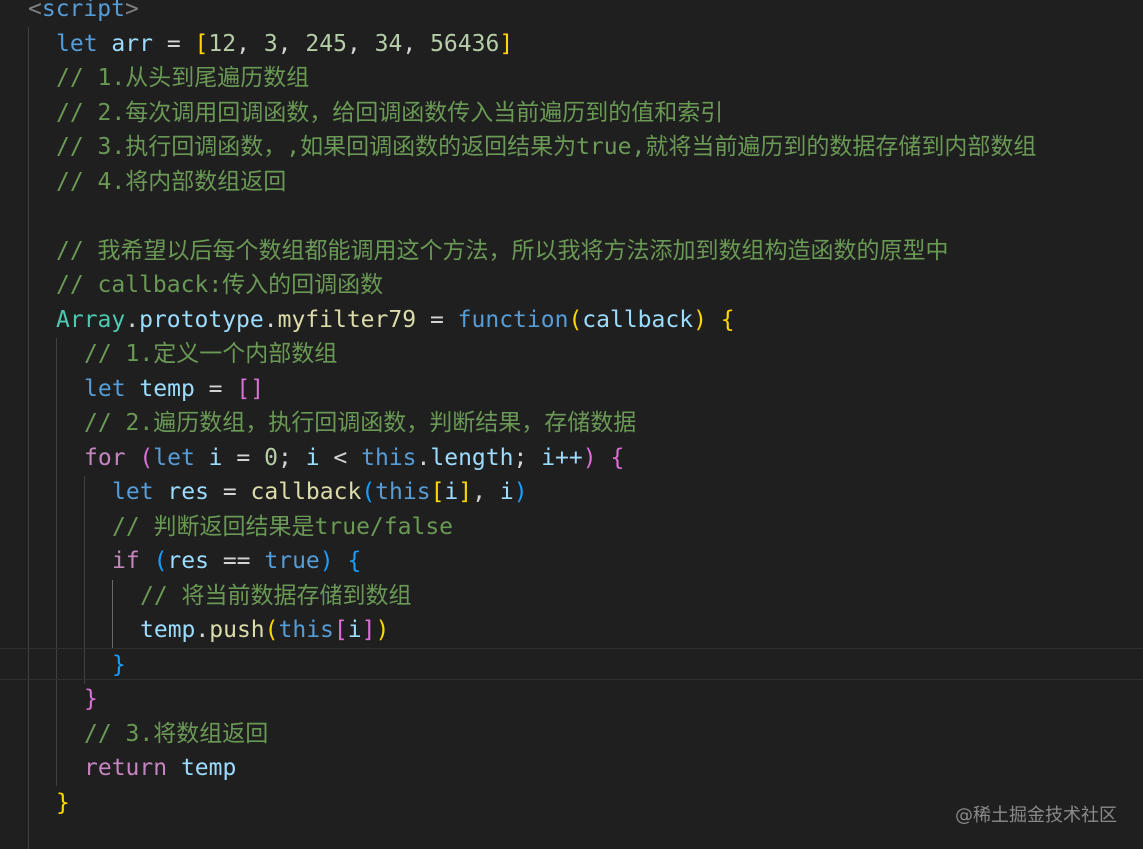  What do you see at coordinates (571, 13) in the screenshot?
I see `code-line-1: <script>` at bounding box center [571, 13].